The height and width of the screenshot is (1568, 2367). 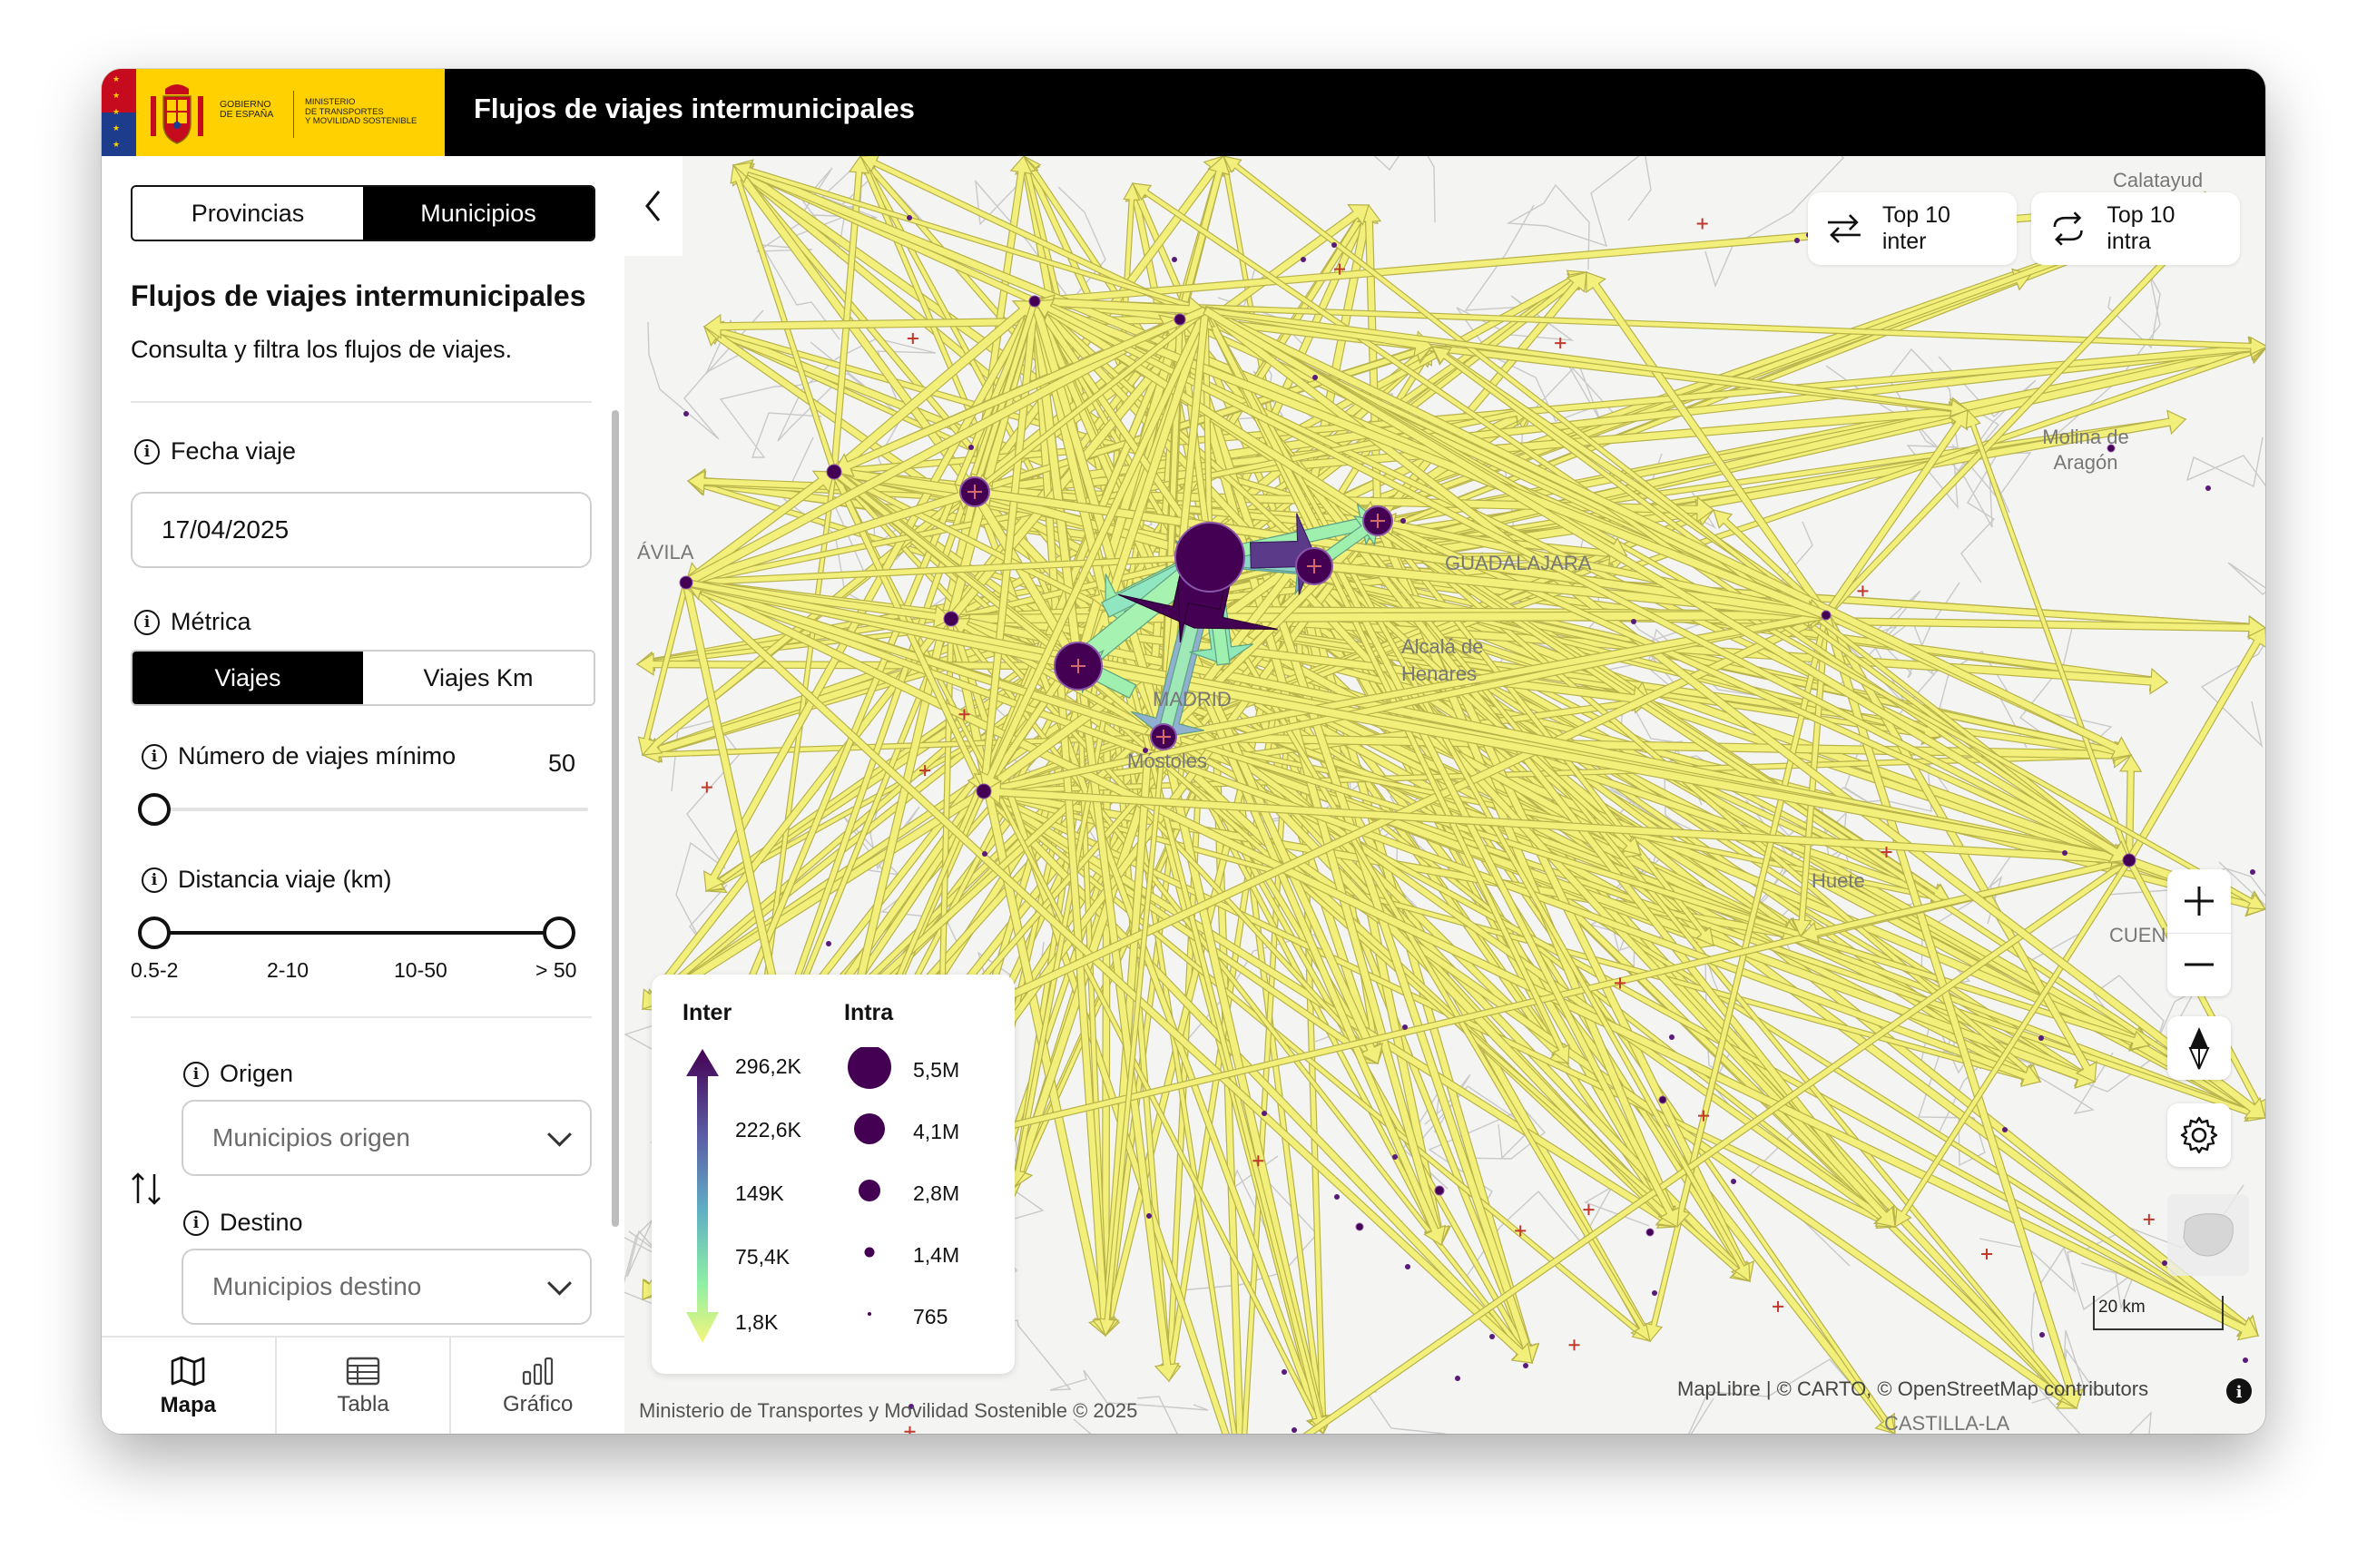 I want to click on legend-inter-value: 222,6K, so click(x=768, y=1130).